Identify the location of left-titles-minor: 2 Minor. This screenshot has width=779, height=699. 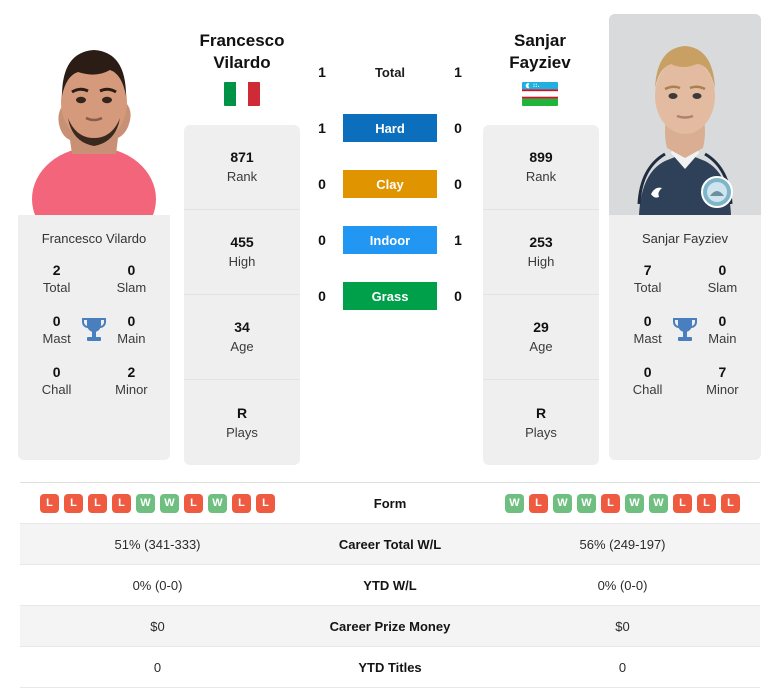
(131, 381).